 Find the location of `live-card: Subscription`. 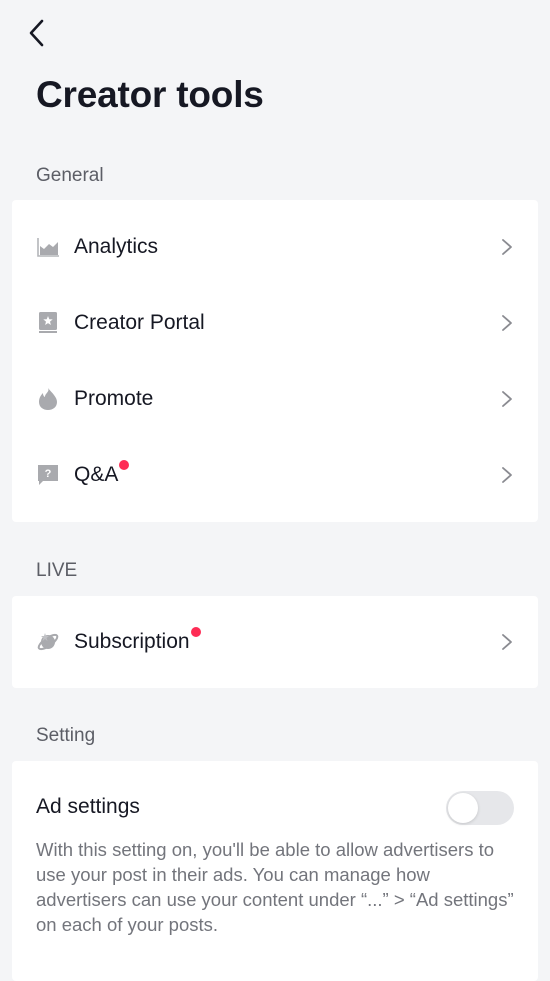

live-card: Subscription is located at coordinates (275, 642).